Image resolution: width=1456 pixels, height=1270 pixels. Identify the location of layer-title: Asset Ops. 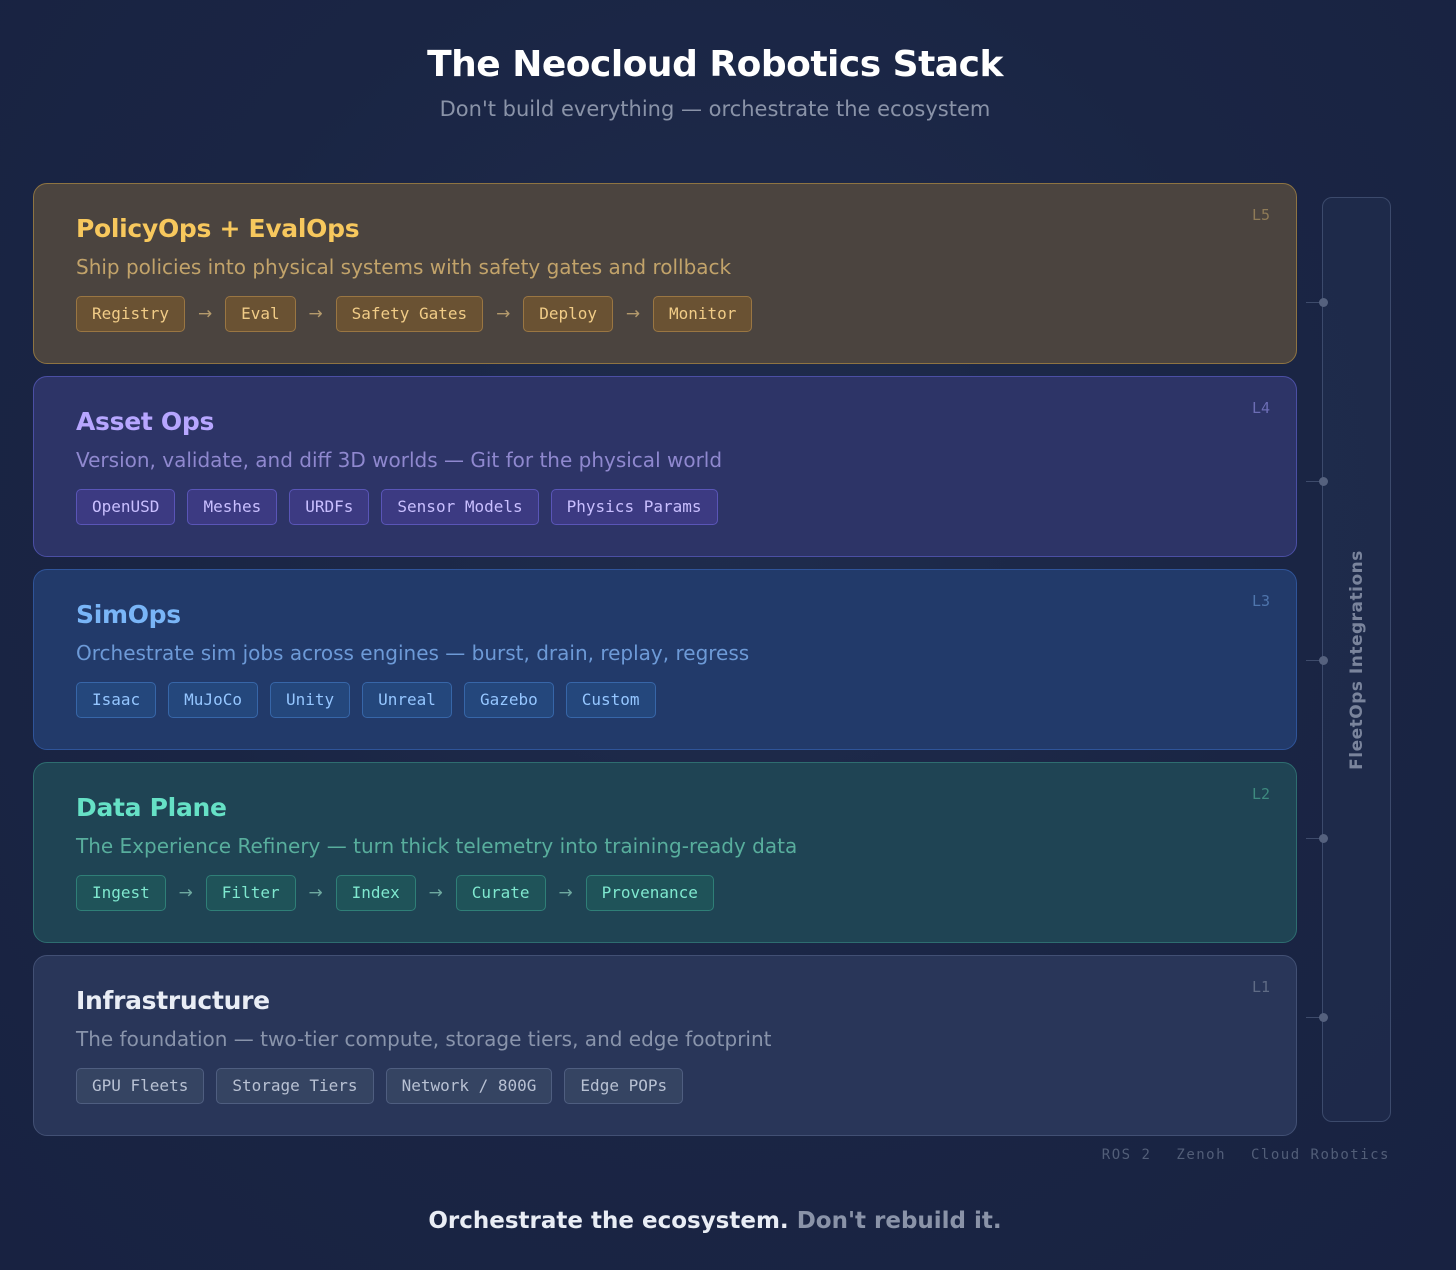
(145, 421).